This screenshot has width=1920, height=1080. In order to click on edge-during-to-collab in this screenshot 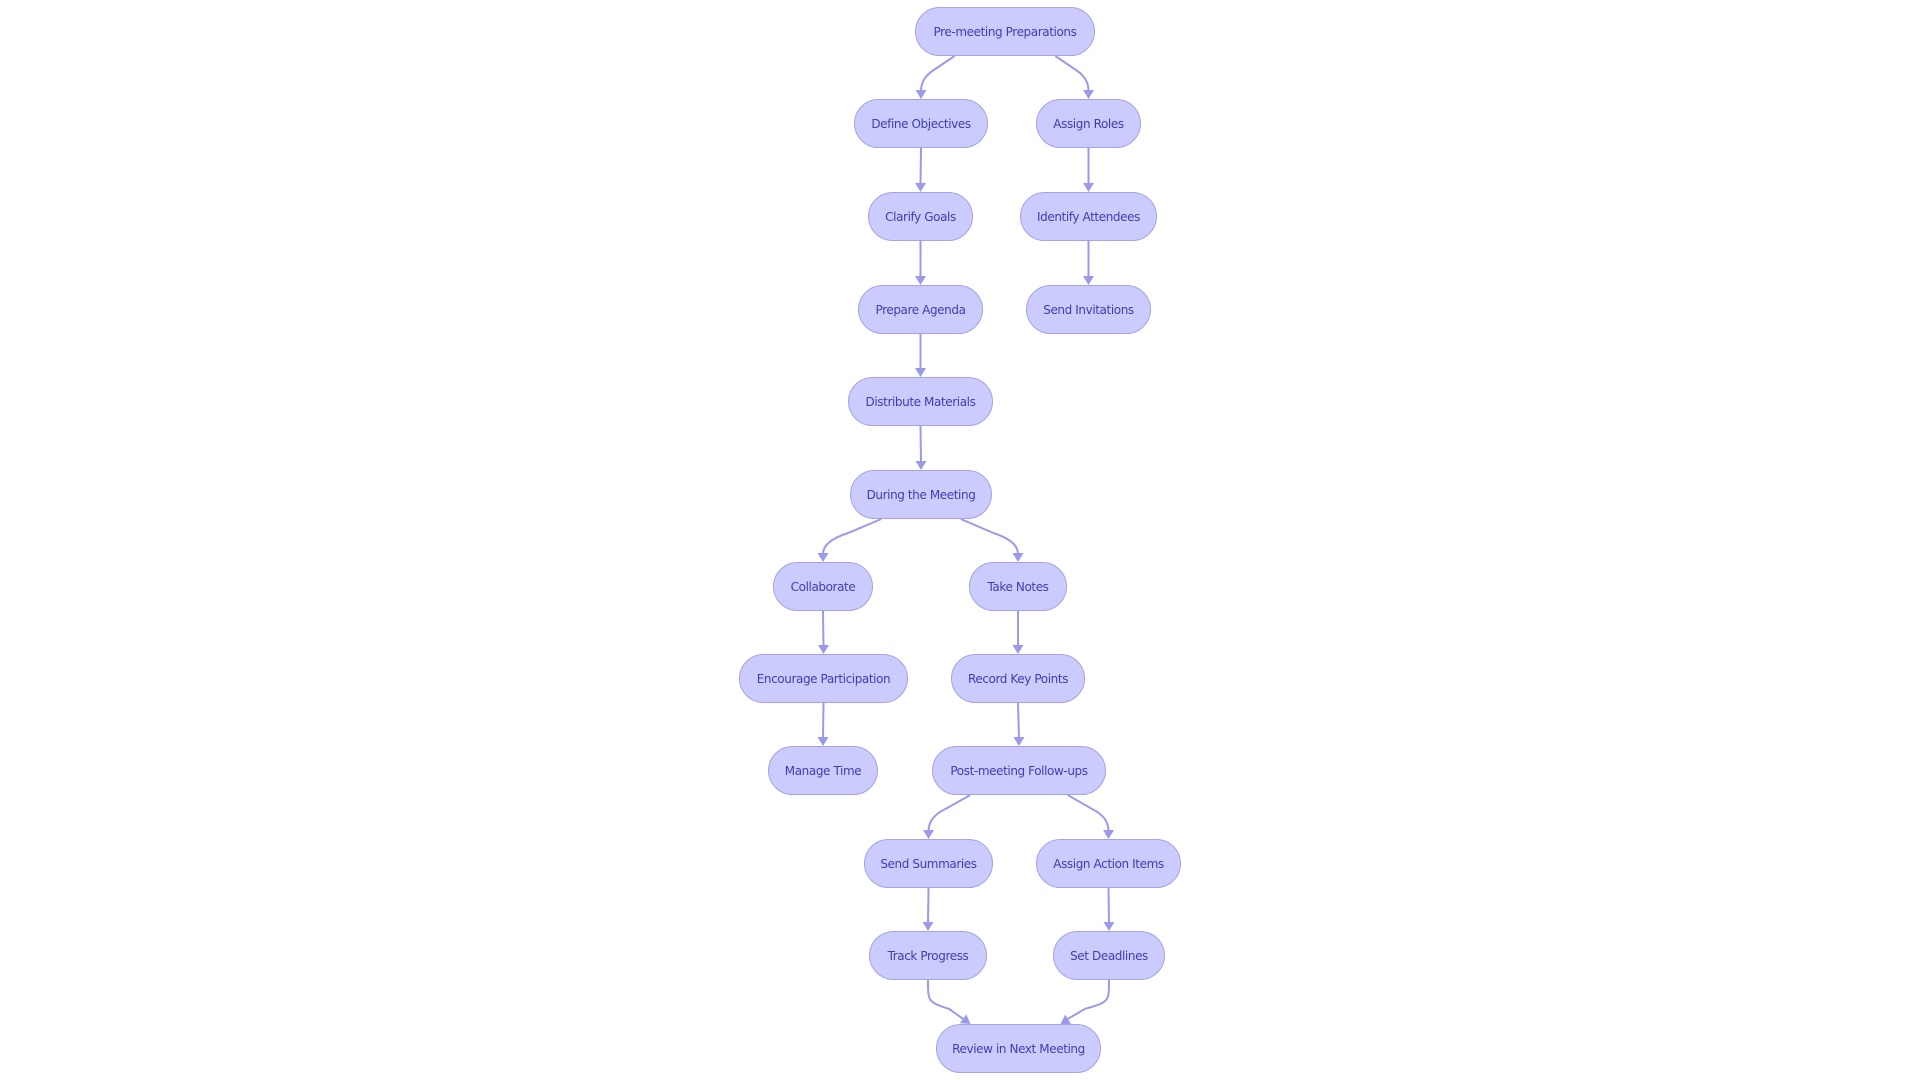, I will do `click(852, 536)`.